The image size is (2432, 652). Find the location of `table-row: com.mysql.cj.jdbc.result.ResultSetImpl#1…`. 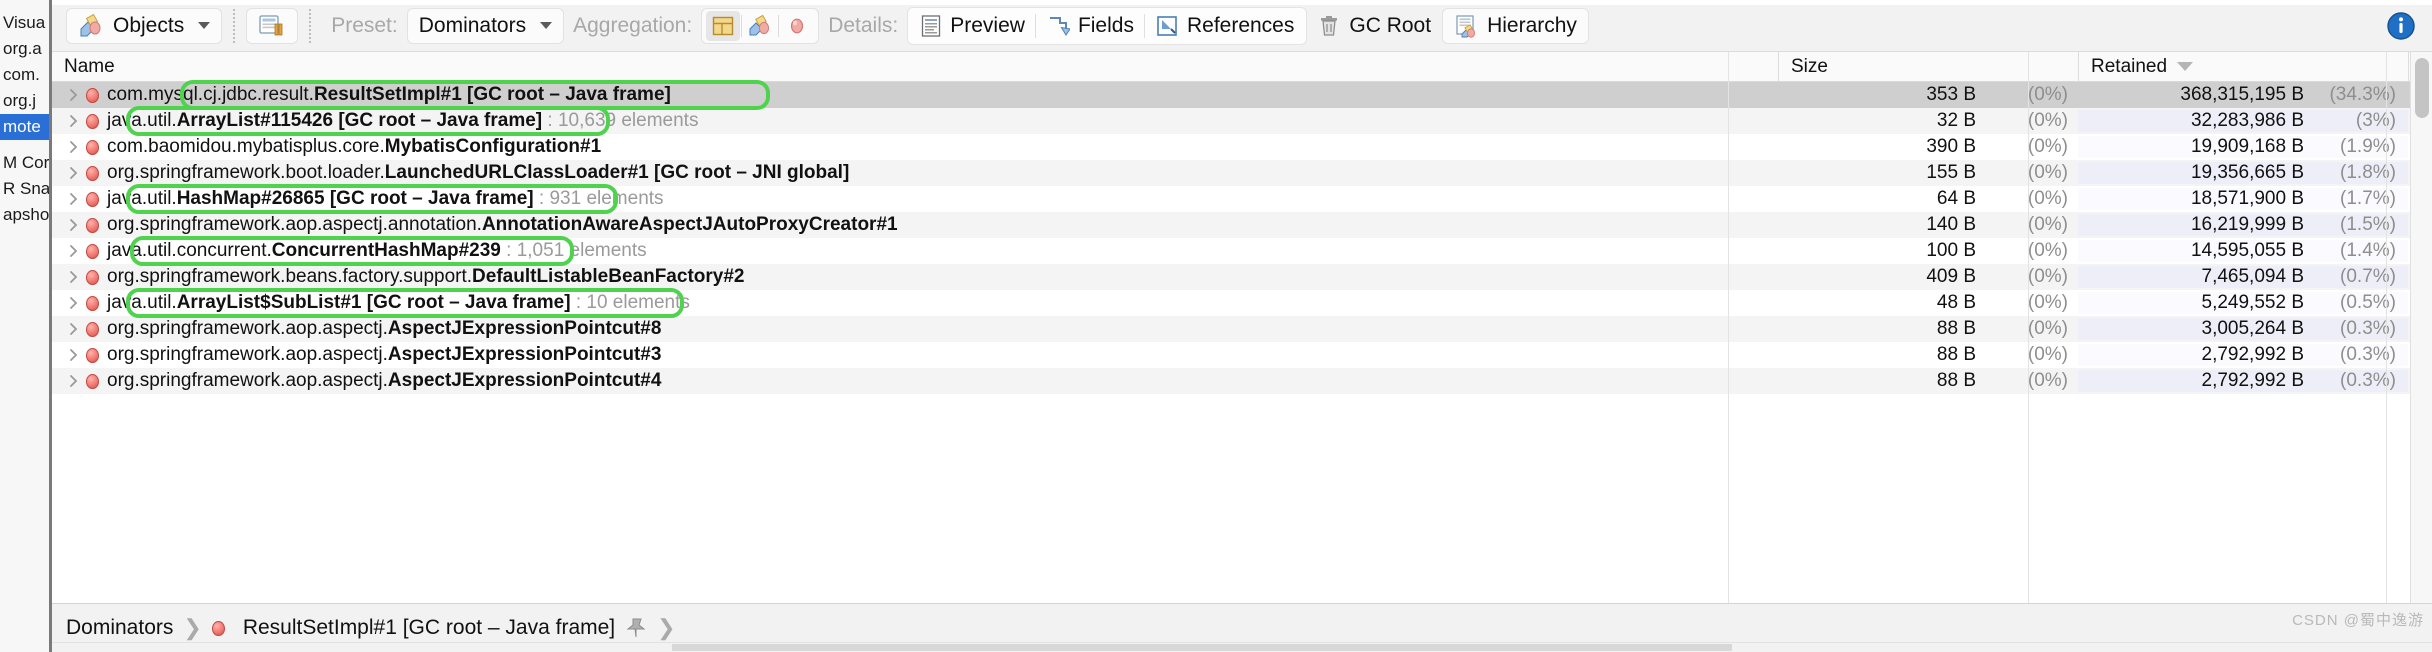

table-row: com.mysql.cj.jdbc.result.ResultSetImpl#1… is located at coordinates (1242, 95).